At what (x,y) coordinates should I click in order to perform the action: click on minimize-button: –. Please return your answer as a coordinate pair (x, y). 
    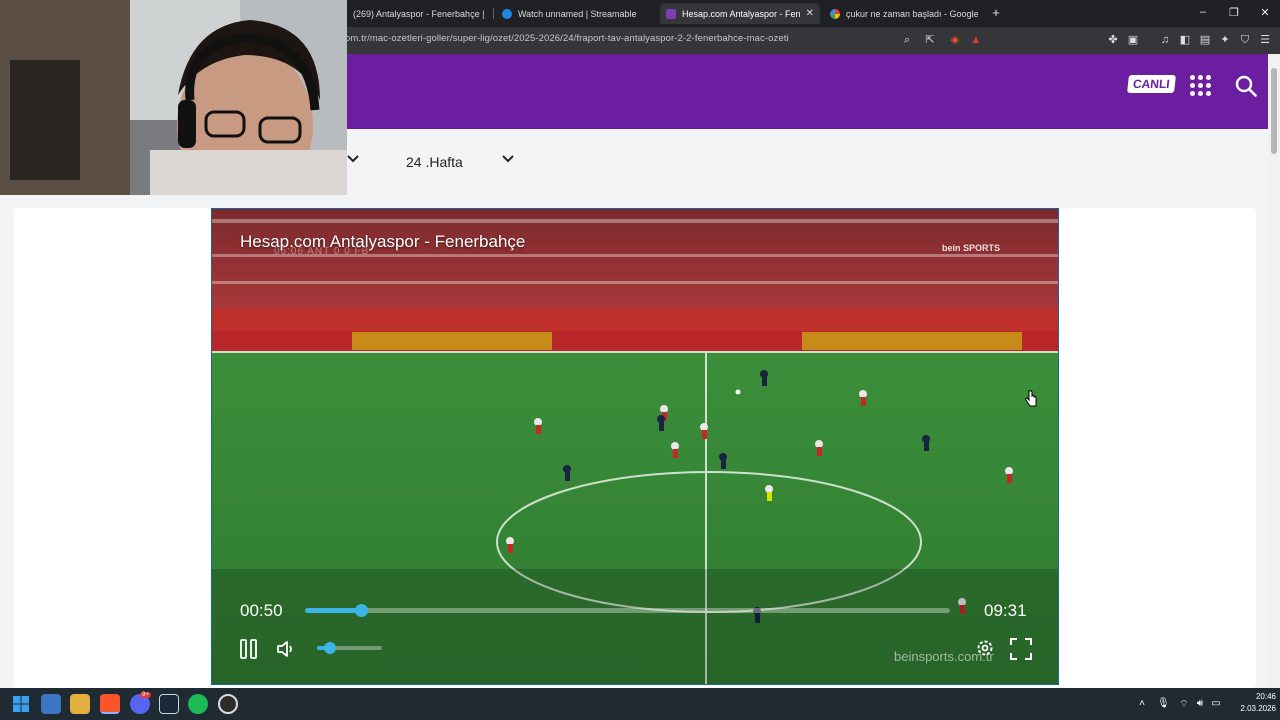
    Looking at the image, I should click on (1203, 12).